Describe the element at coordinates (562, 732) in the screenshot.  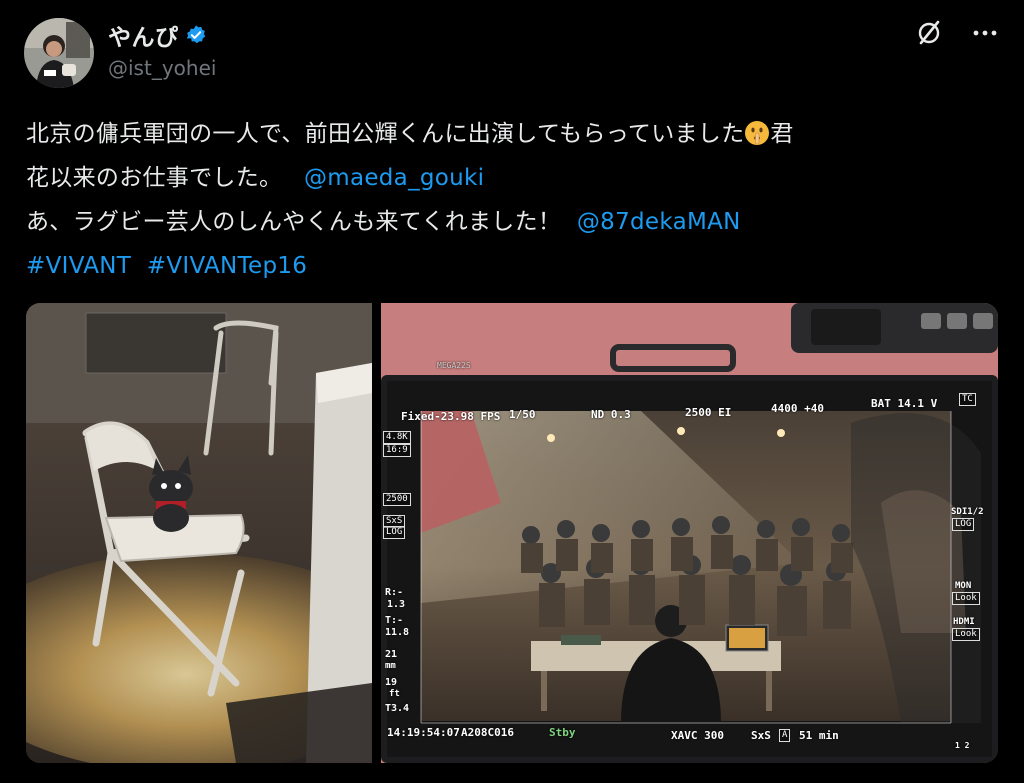
I see `osd-status: Stby` at that location.